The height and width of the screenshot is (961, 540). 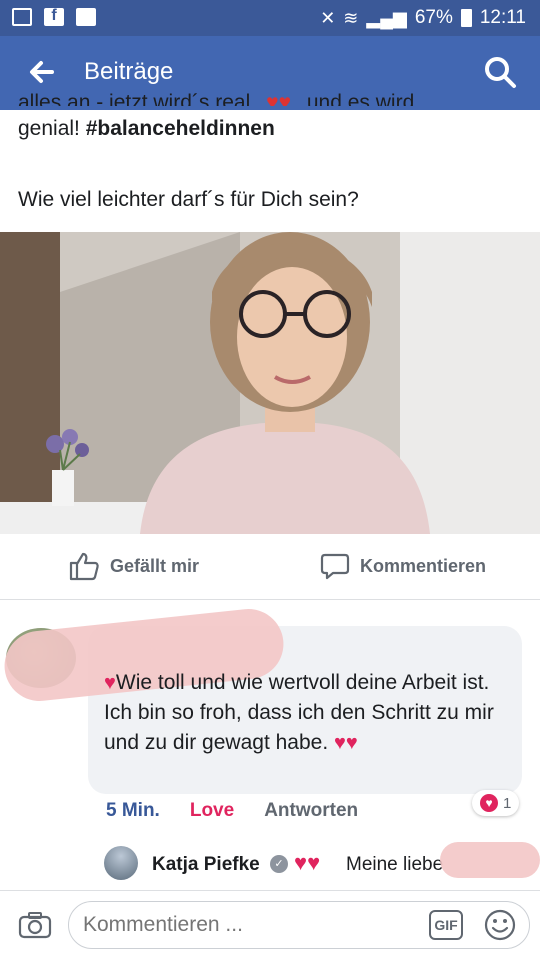 What do you see at coordinates (270, 18) in the screenshot?
I see `status-bar: f ✕ ≋ ▂▄▆ 67% 12:11` at bounding box center [270, 18].